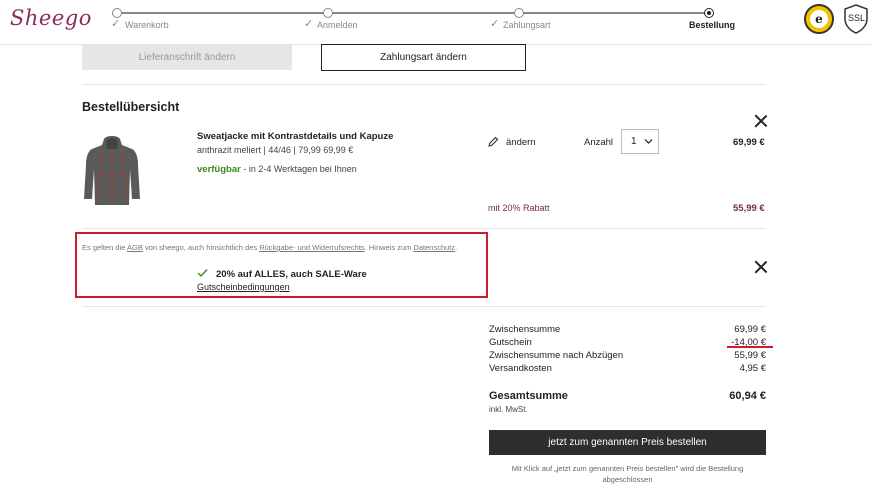  Describe the element at coordinates (135, 247) in the screenshot. I see `agb-link: AGB` at that location.